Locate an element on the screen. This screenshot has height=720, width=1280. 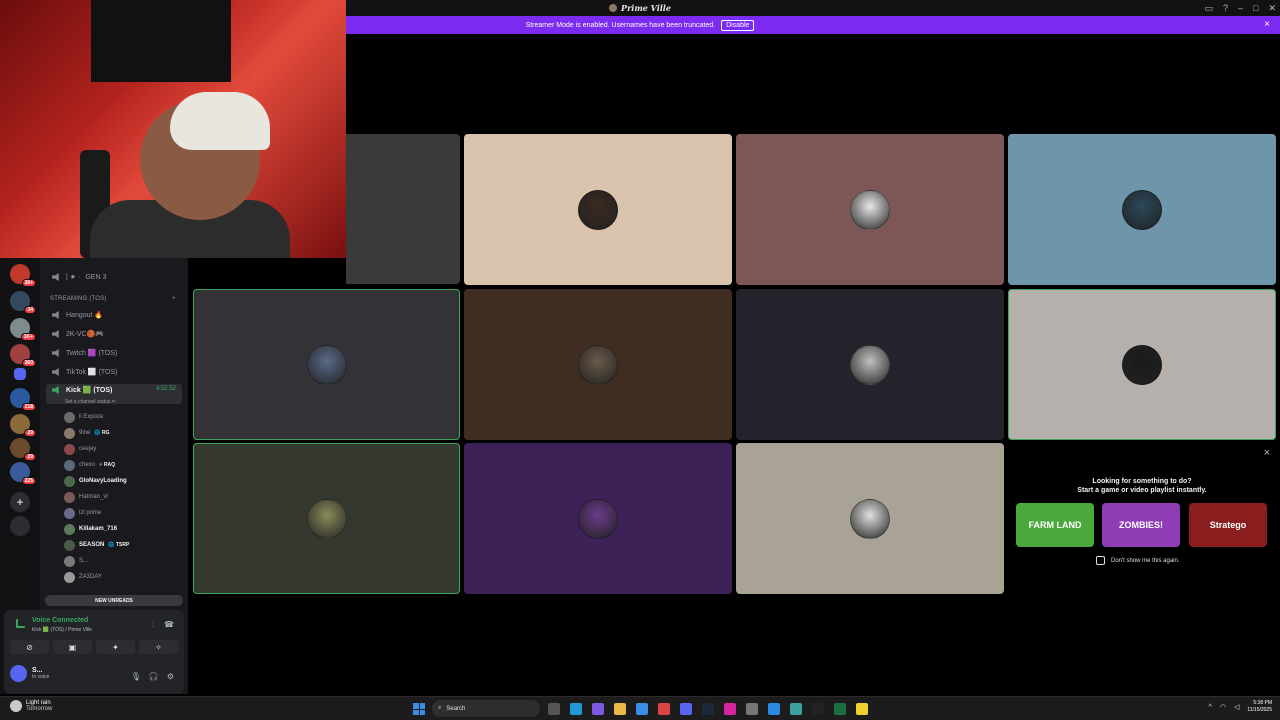
mention-badge: 29 is located at coordinates (30, 433).